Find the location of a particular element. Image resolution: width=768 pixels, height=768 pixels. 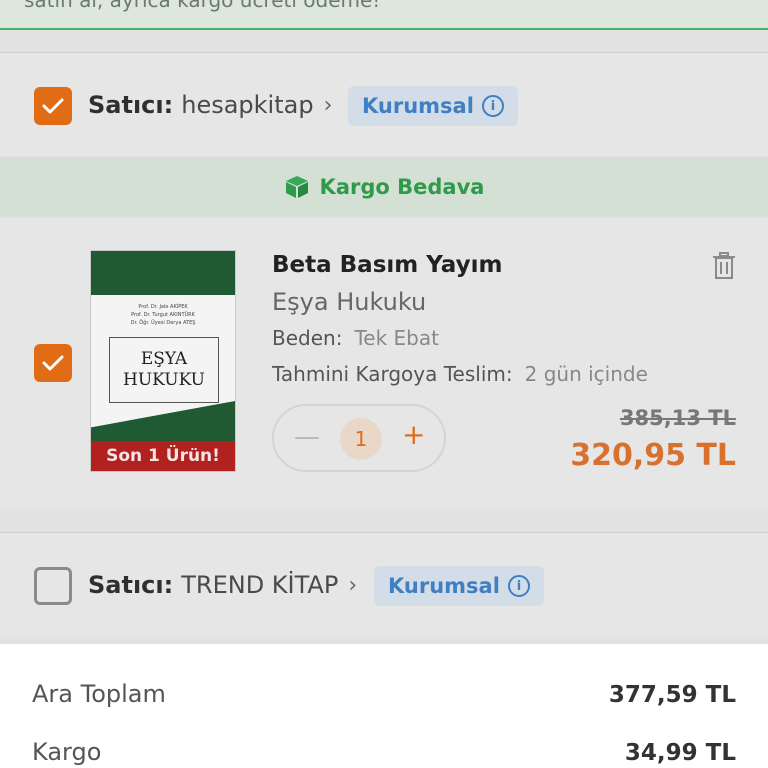

product-checkbox is located at coordinates (53, 363).